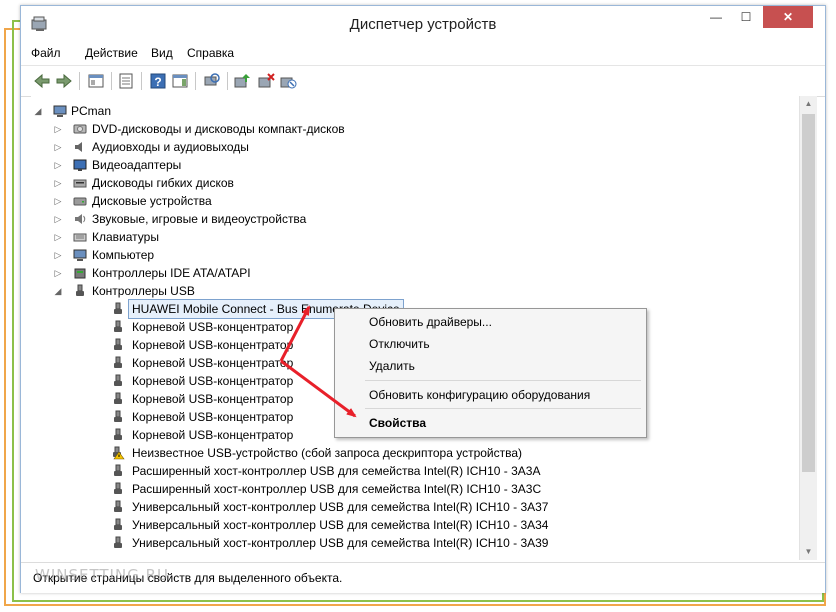 The image size is (836, 612). Describe the element at coordinates (96, 81) in the screenshot. I see `show-hide-console-tree-icon` at that location.